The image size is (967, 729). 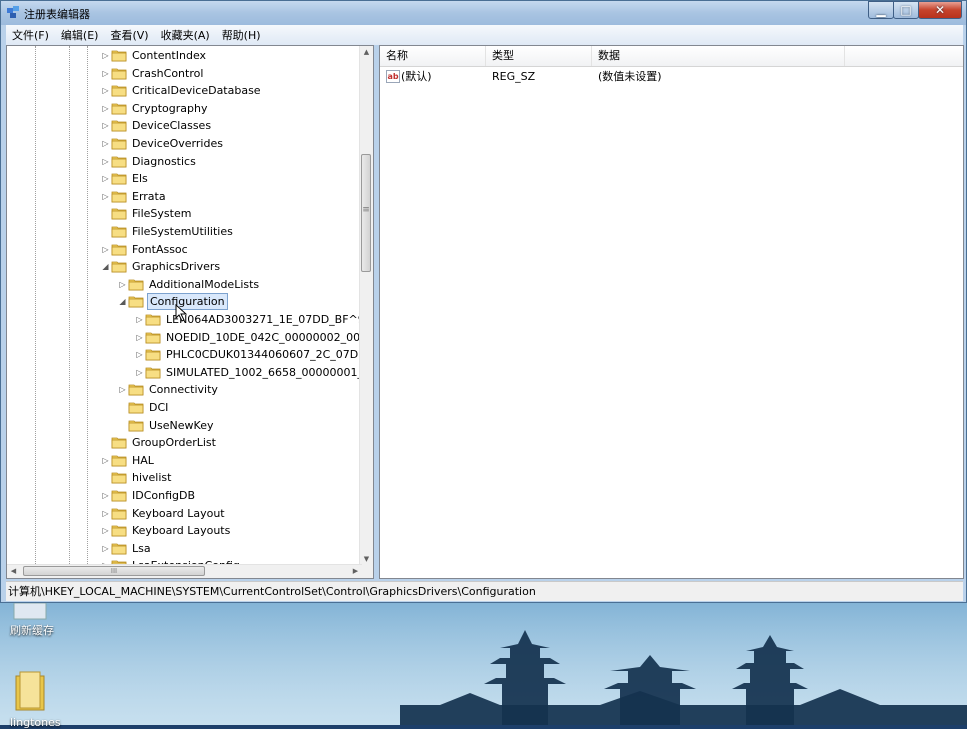 I want to click on column-header-data: 数据, so click(x=718, y=56).